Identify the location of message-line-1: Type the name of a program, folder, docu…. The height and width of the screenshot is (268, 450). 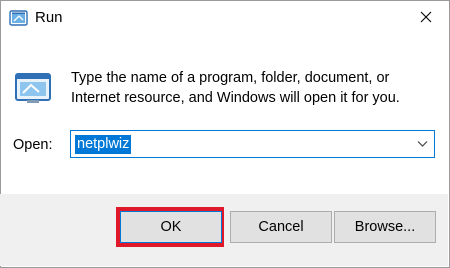
(230, 78).